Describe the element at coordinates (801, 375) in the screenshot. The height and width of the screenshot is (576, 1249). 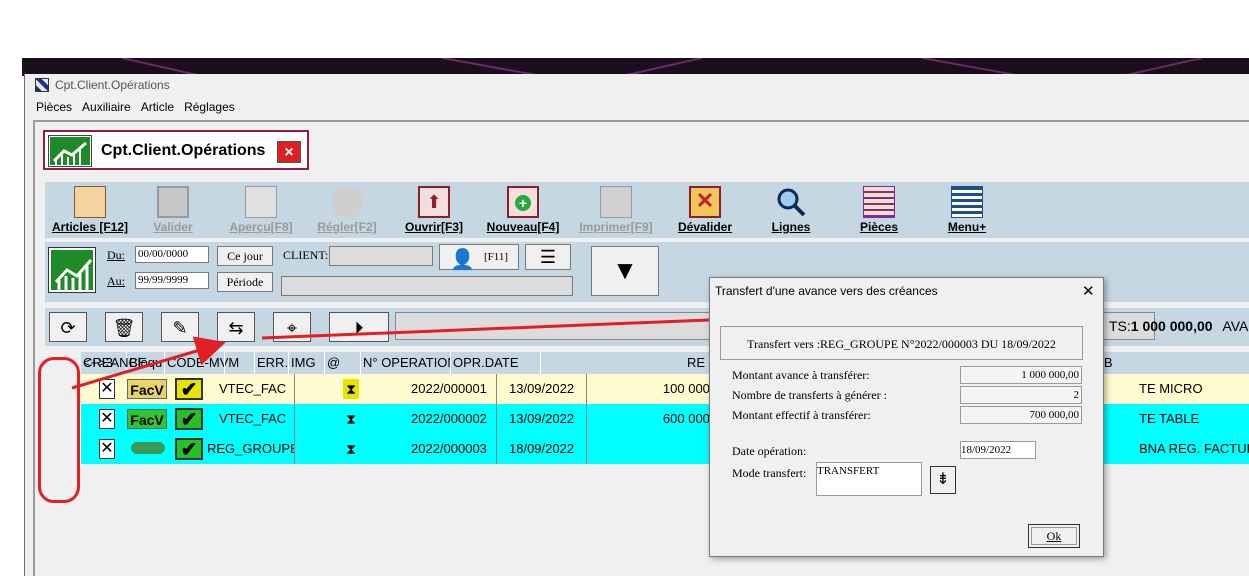
I see `montant-label: Montant avance à transférer:` at that location.